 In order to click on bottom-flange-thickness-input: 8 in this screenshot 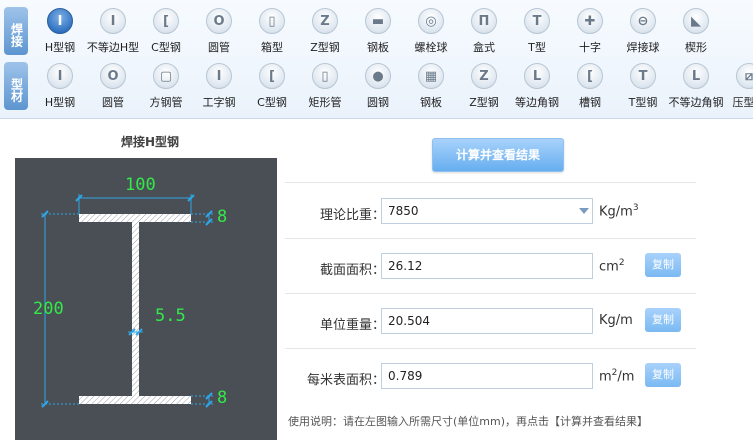, I will do `click(222, 398)`.